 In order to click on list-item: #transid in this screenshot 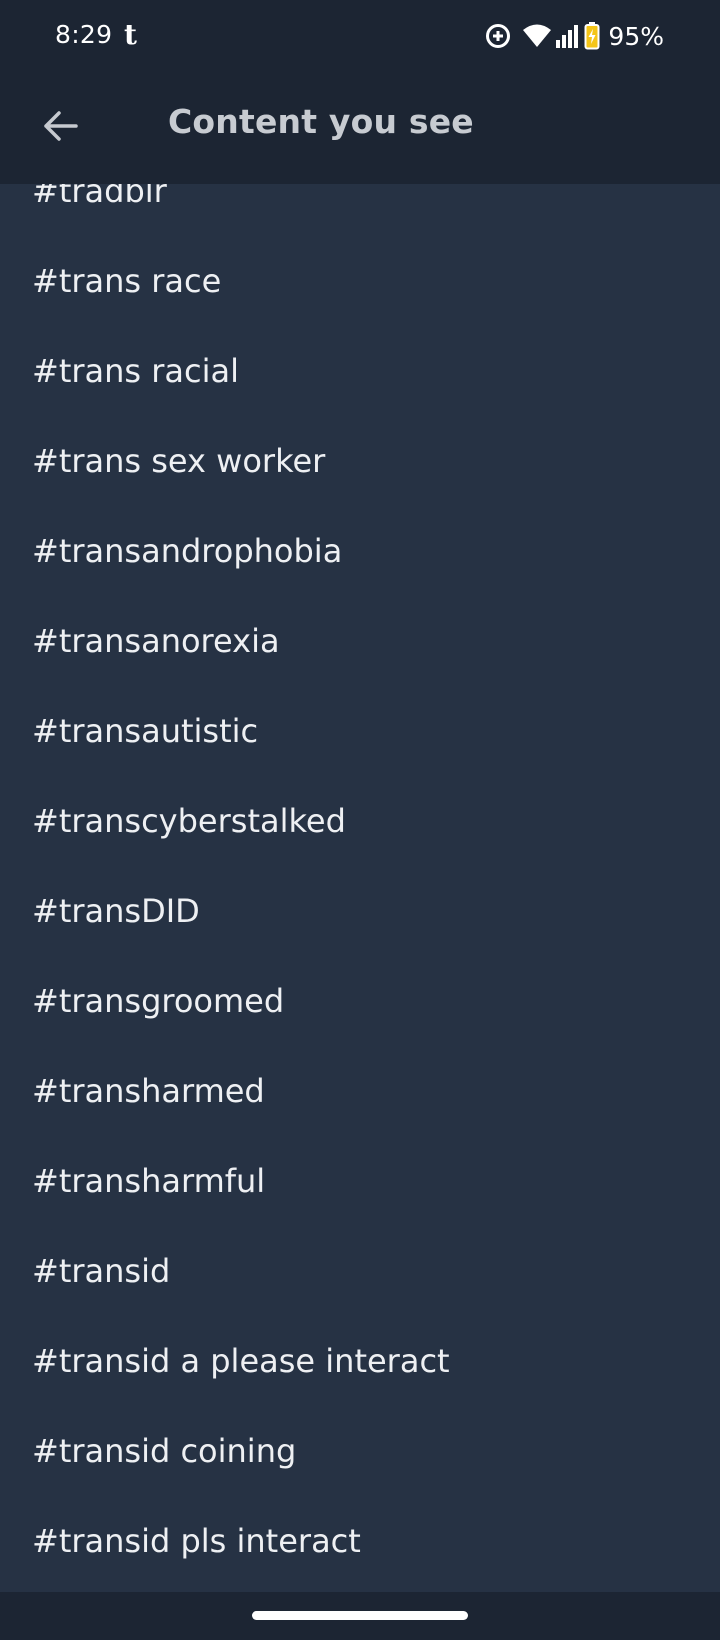, I will do `click(360, 1271)`.